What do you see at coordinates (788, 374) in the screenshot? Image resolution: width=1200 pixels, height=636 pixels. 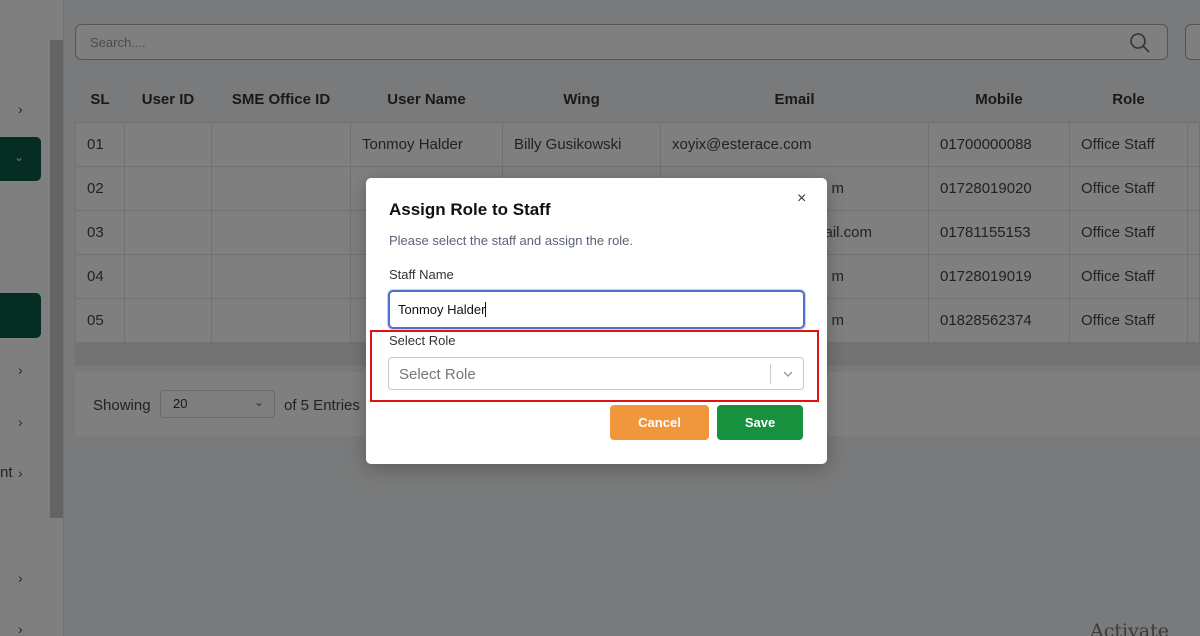 I see `chevron-down-icon` at bounding box center [788, 374].